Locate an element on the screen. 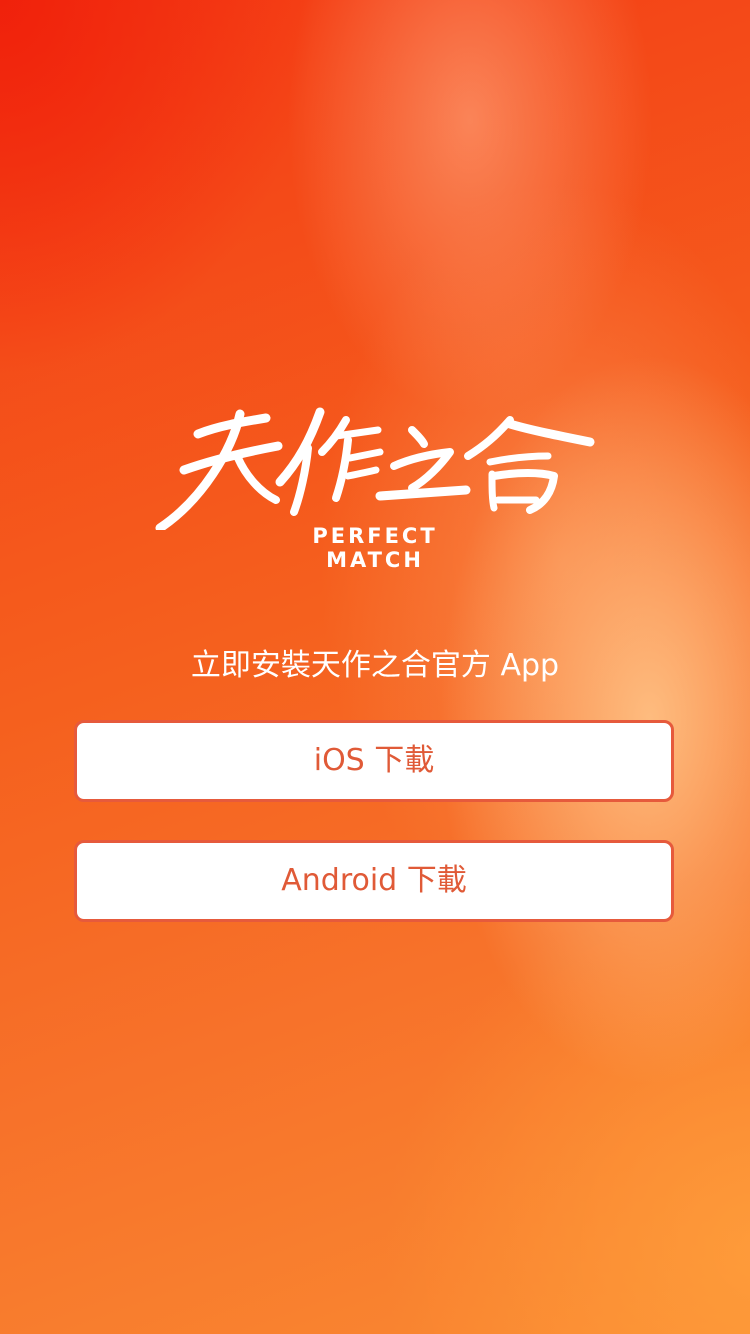 The width and height of the screenshot is (750, 1334). install-tagline: 立即安裝天作之合官方 App is located at coordinates (375, 665).